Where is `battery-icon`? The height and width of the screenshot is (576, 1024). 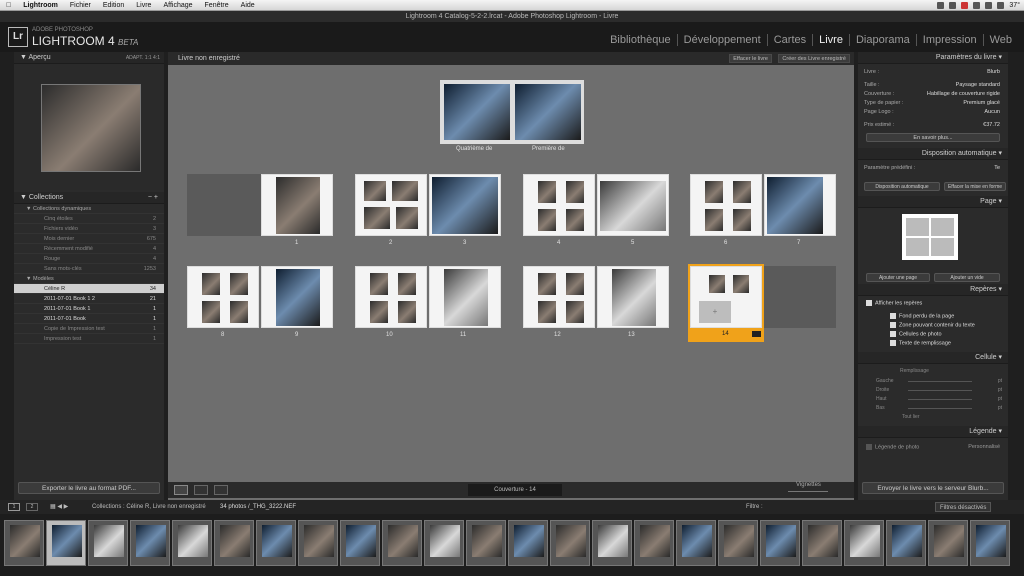
battery-icon is located at coordinates (1001, 5).